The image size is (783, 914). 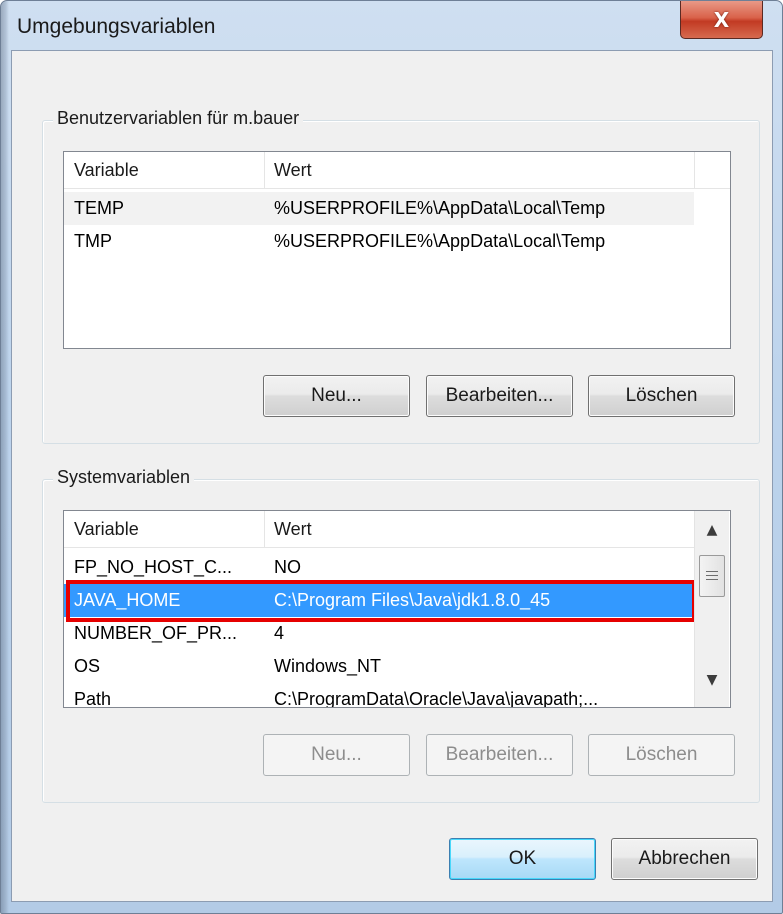 I want to click on window-shadow, so click(x=5, y=457).